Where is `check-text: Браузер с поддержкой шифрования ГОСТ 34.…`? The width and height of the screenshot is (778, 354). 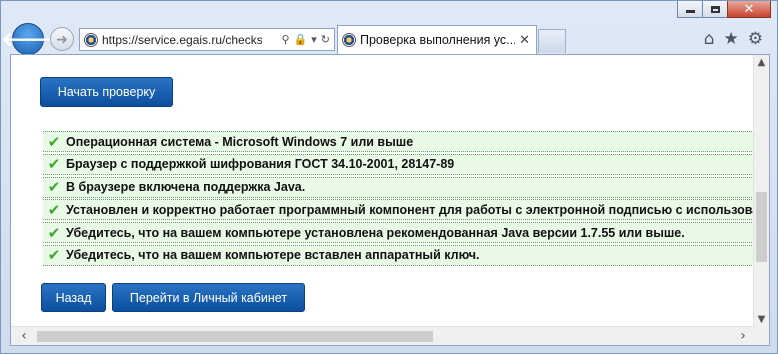 check-text: Браузер с поддержкой шифрования ГОСТ 34.… is located at coordinates (260, 164).